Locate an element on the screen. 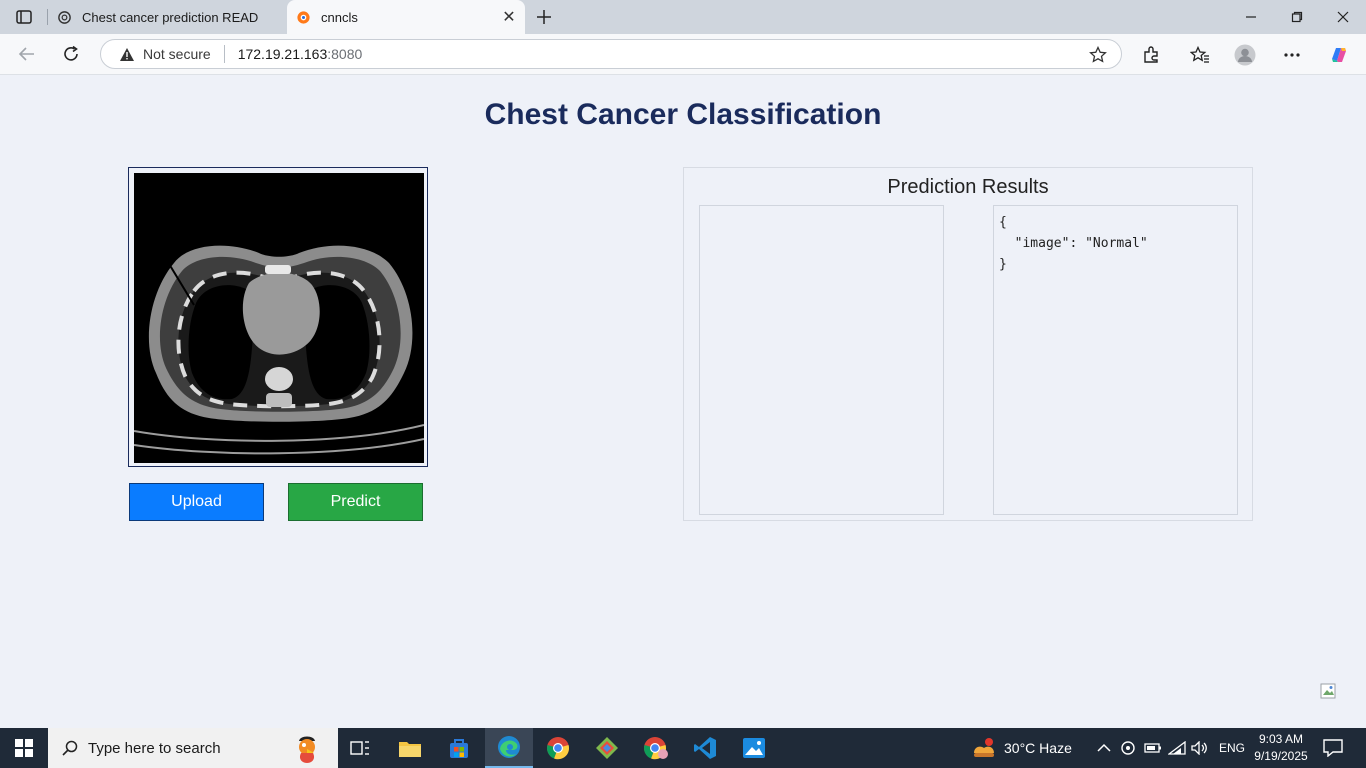  extensions-icon is located at coordinates (1151, 55).